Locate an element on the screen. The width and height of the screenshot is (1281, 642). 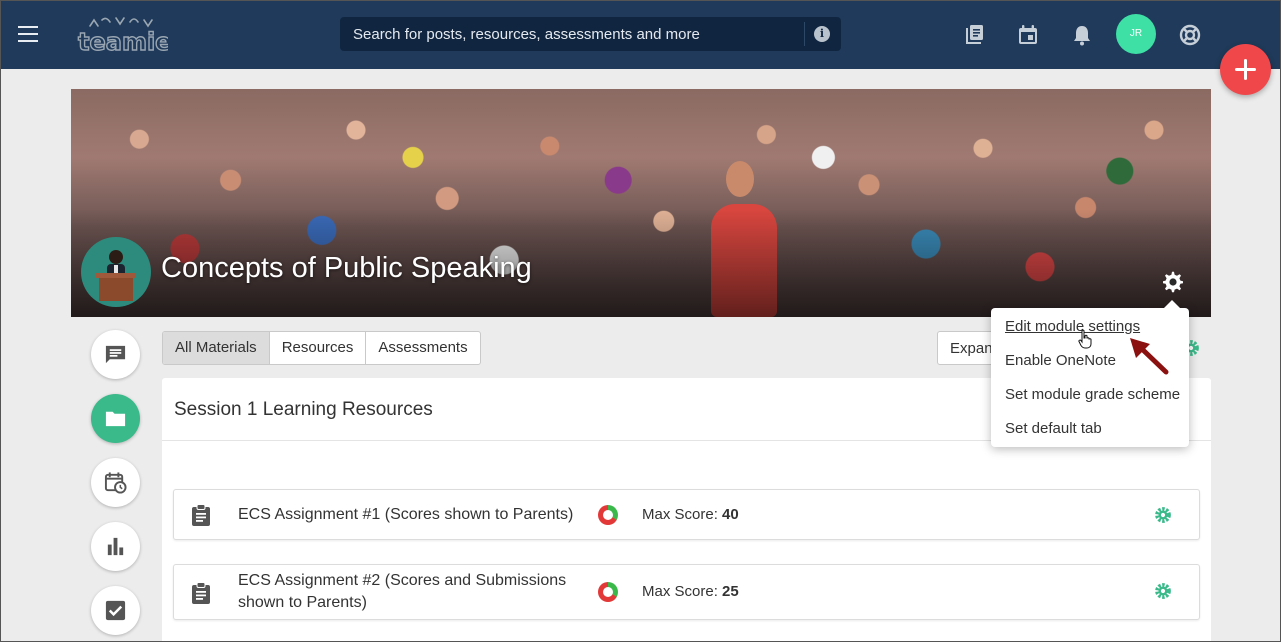
search-divider is located at coordinates (804, 34).